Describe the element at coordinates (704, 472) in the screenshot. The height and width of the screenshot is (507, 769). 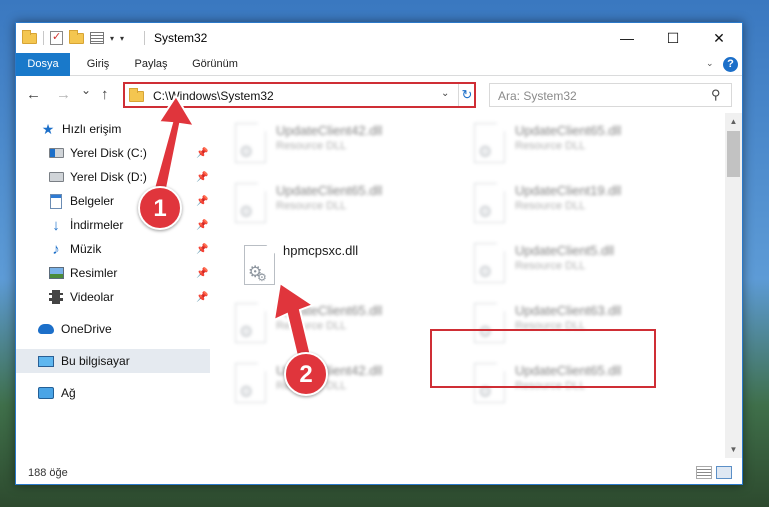
I see `details-view-icon` at that location.